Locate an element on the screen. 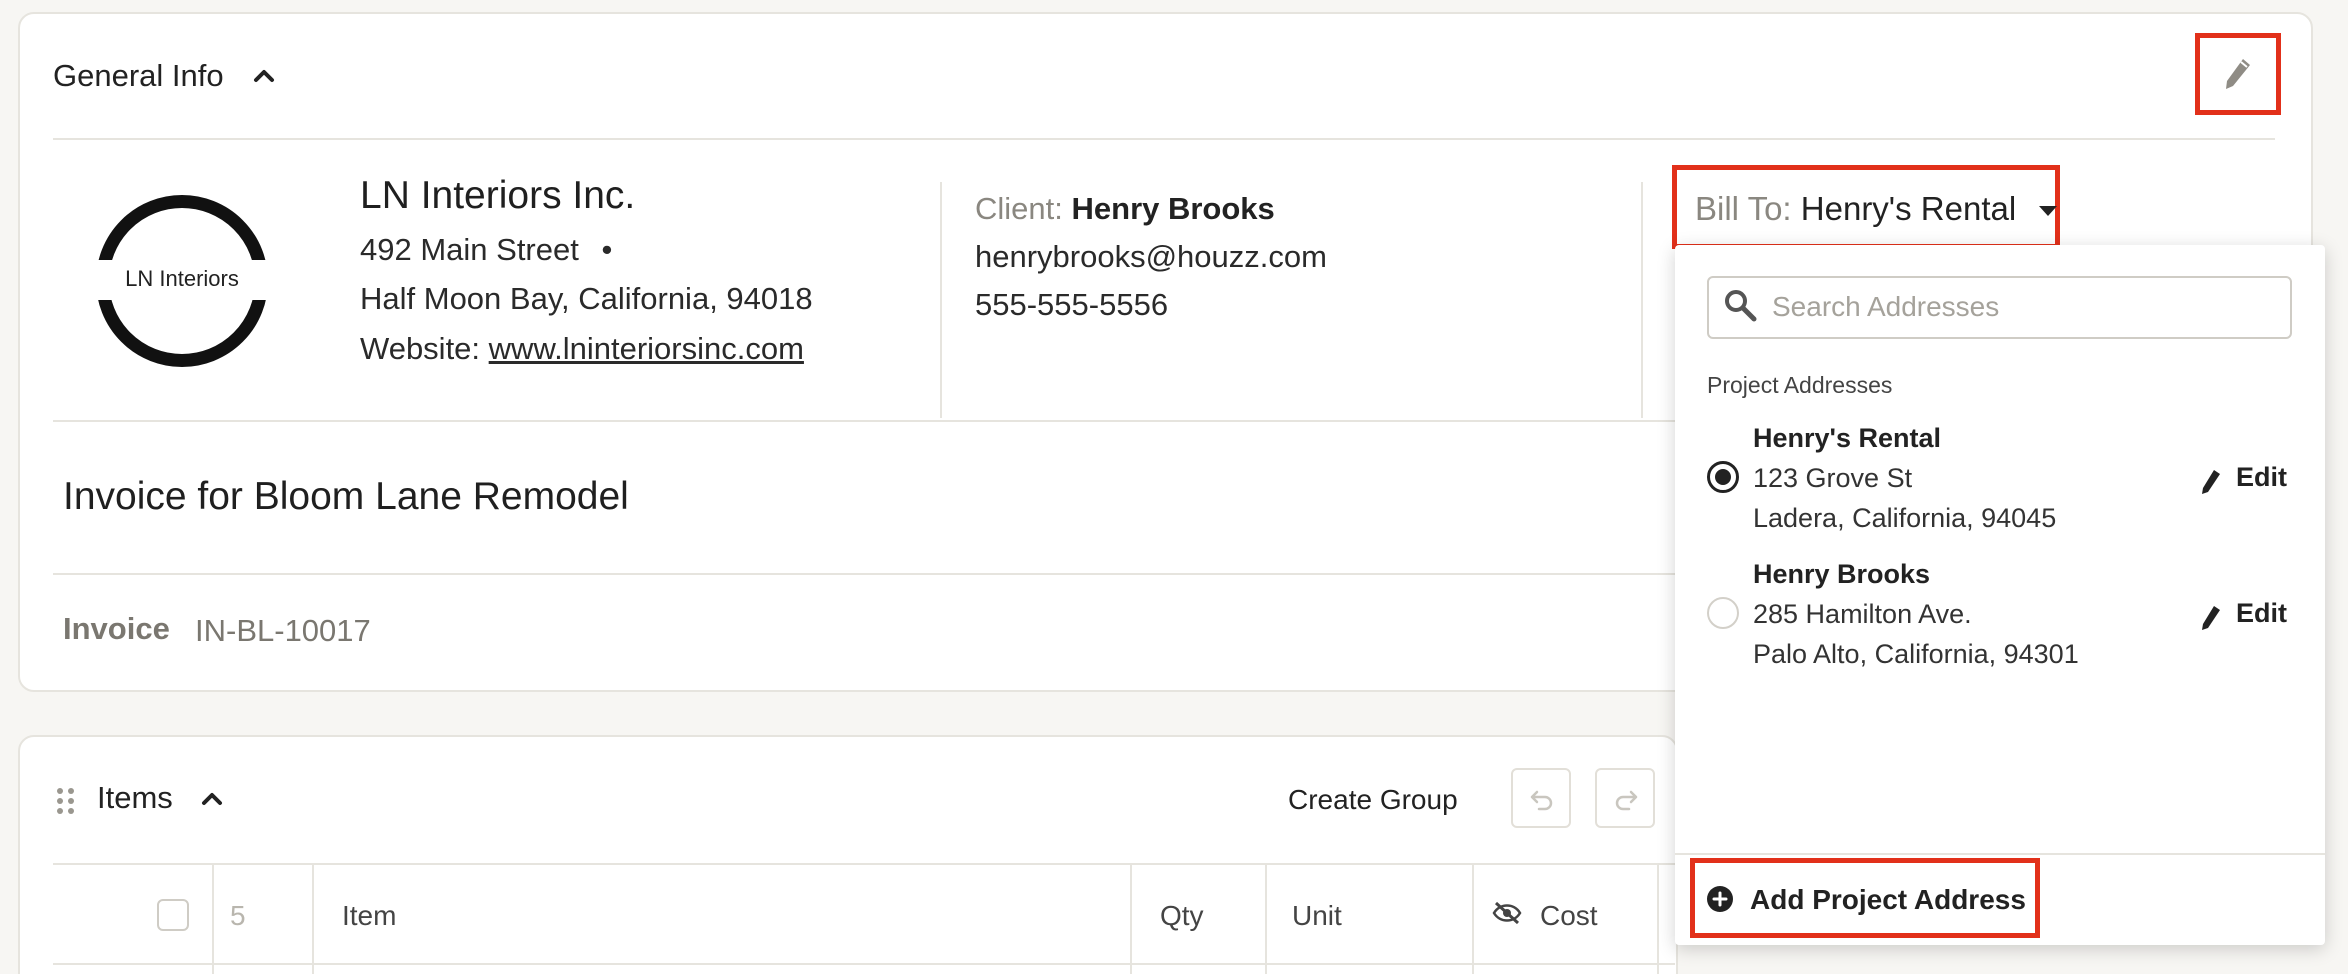 The height and width of the screenshot is (974, 2348). bill-to-dropdown: Bill To: Henry's Rental is located at coordinates (1876, 209).